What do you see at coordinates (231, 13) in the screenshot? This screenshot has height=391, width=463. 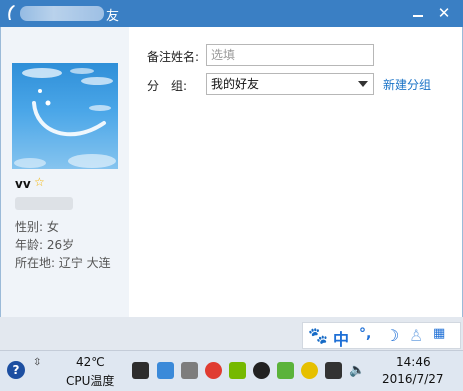 I see `title-bar: 友 ✕` at bounding box center [231, 13].